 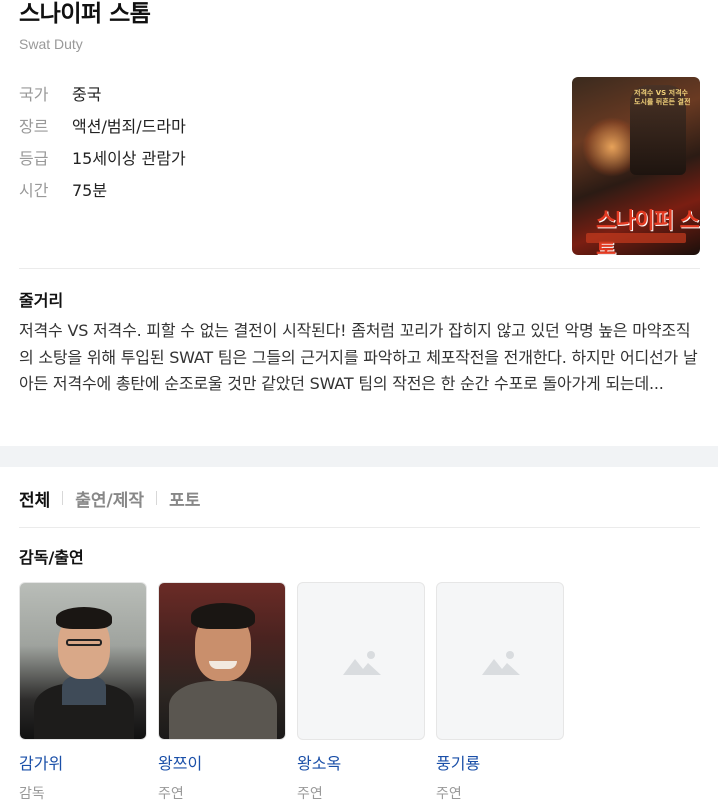 What do you see at coordinates (41, 300) in the screenshot?
I see `synopsis-heading: 줄거리` at bounding box center [41, 300].